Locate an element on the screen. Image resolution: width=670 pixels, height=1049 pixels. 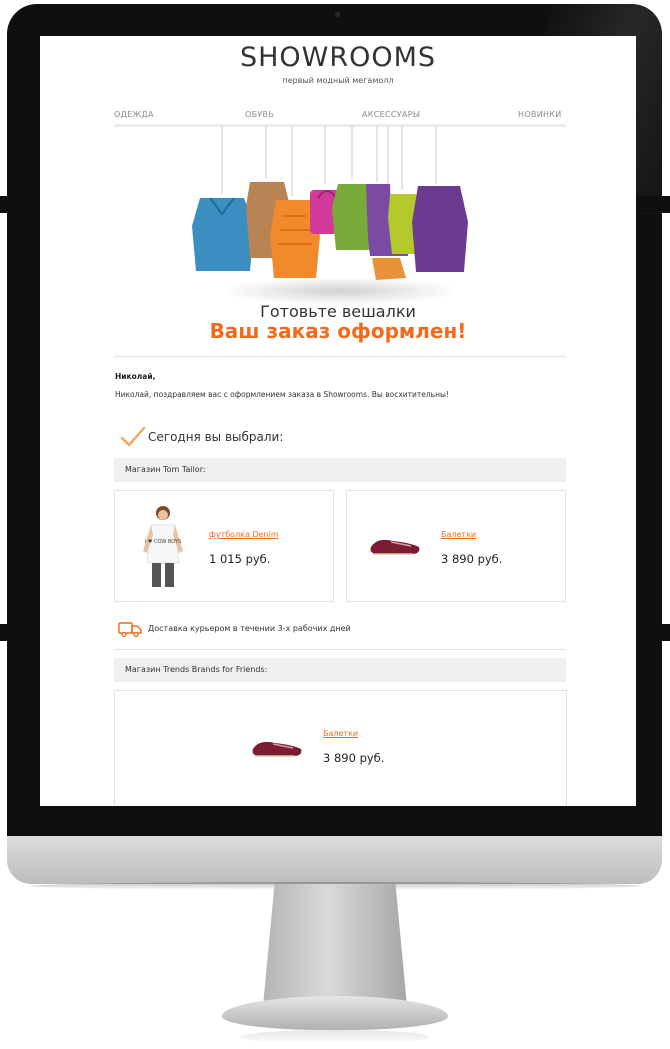
store-label: Магазин Trends Brands for Friends: is located at coordinates (196, 669).